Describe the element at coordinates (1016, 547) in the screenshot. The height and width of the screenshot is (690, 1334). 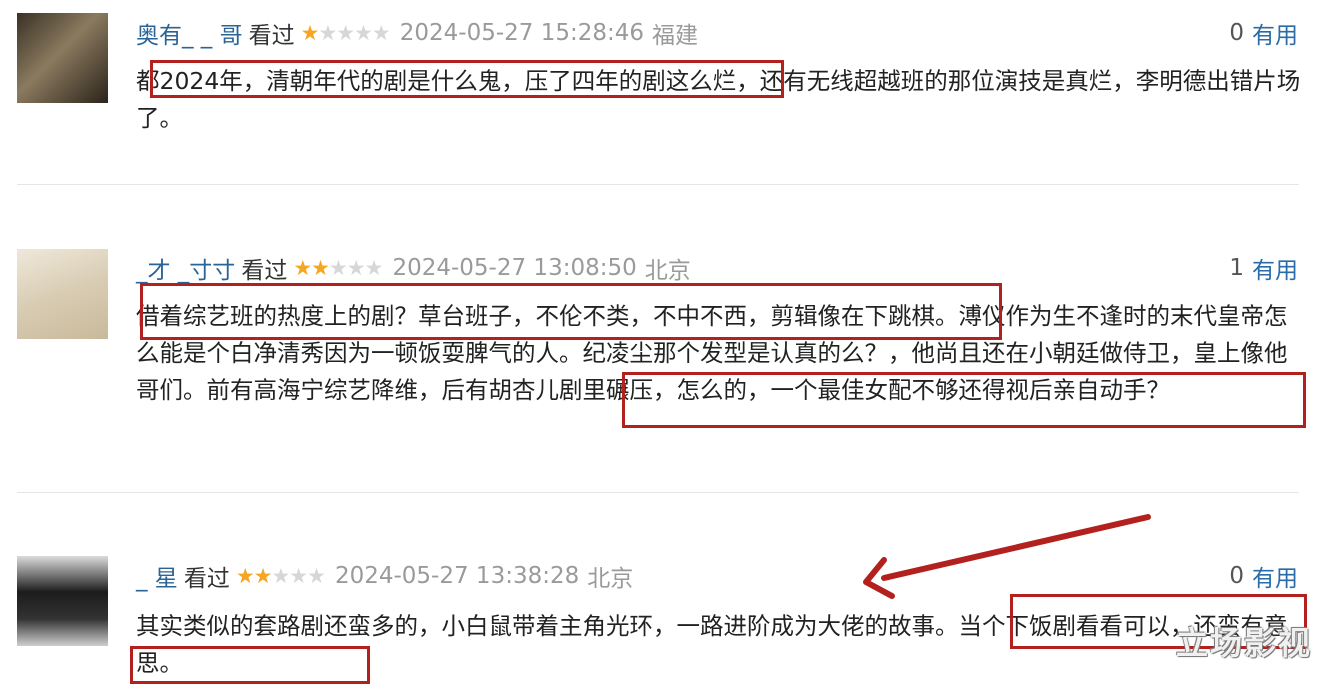
I see `arrow-shaft` at that location.